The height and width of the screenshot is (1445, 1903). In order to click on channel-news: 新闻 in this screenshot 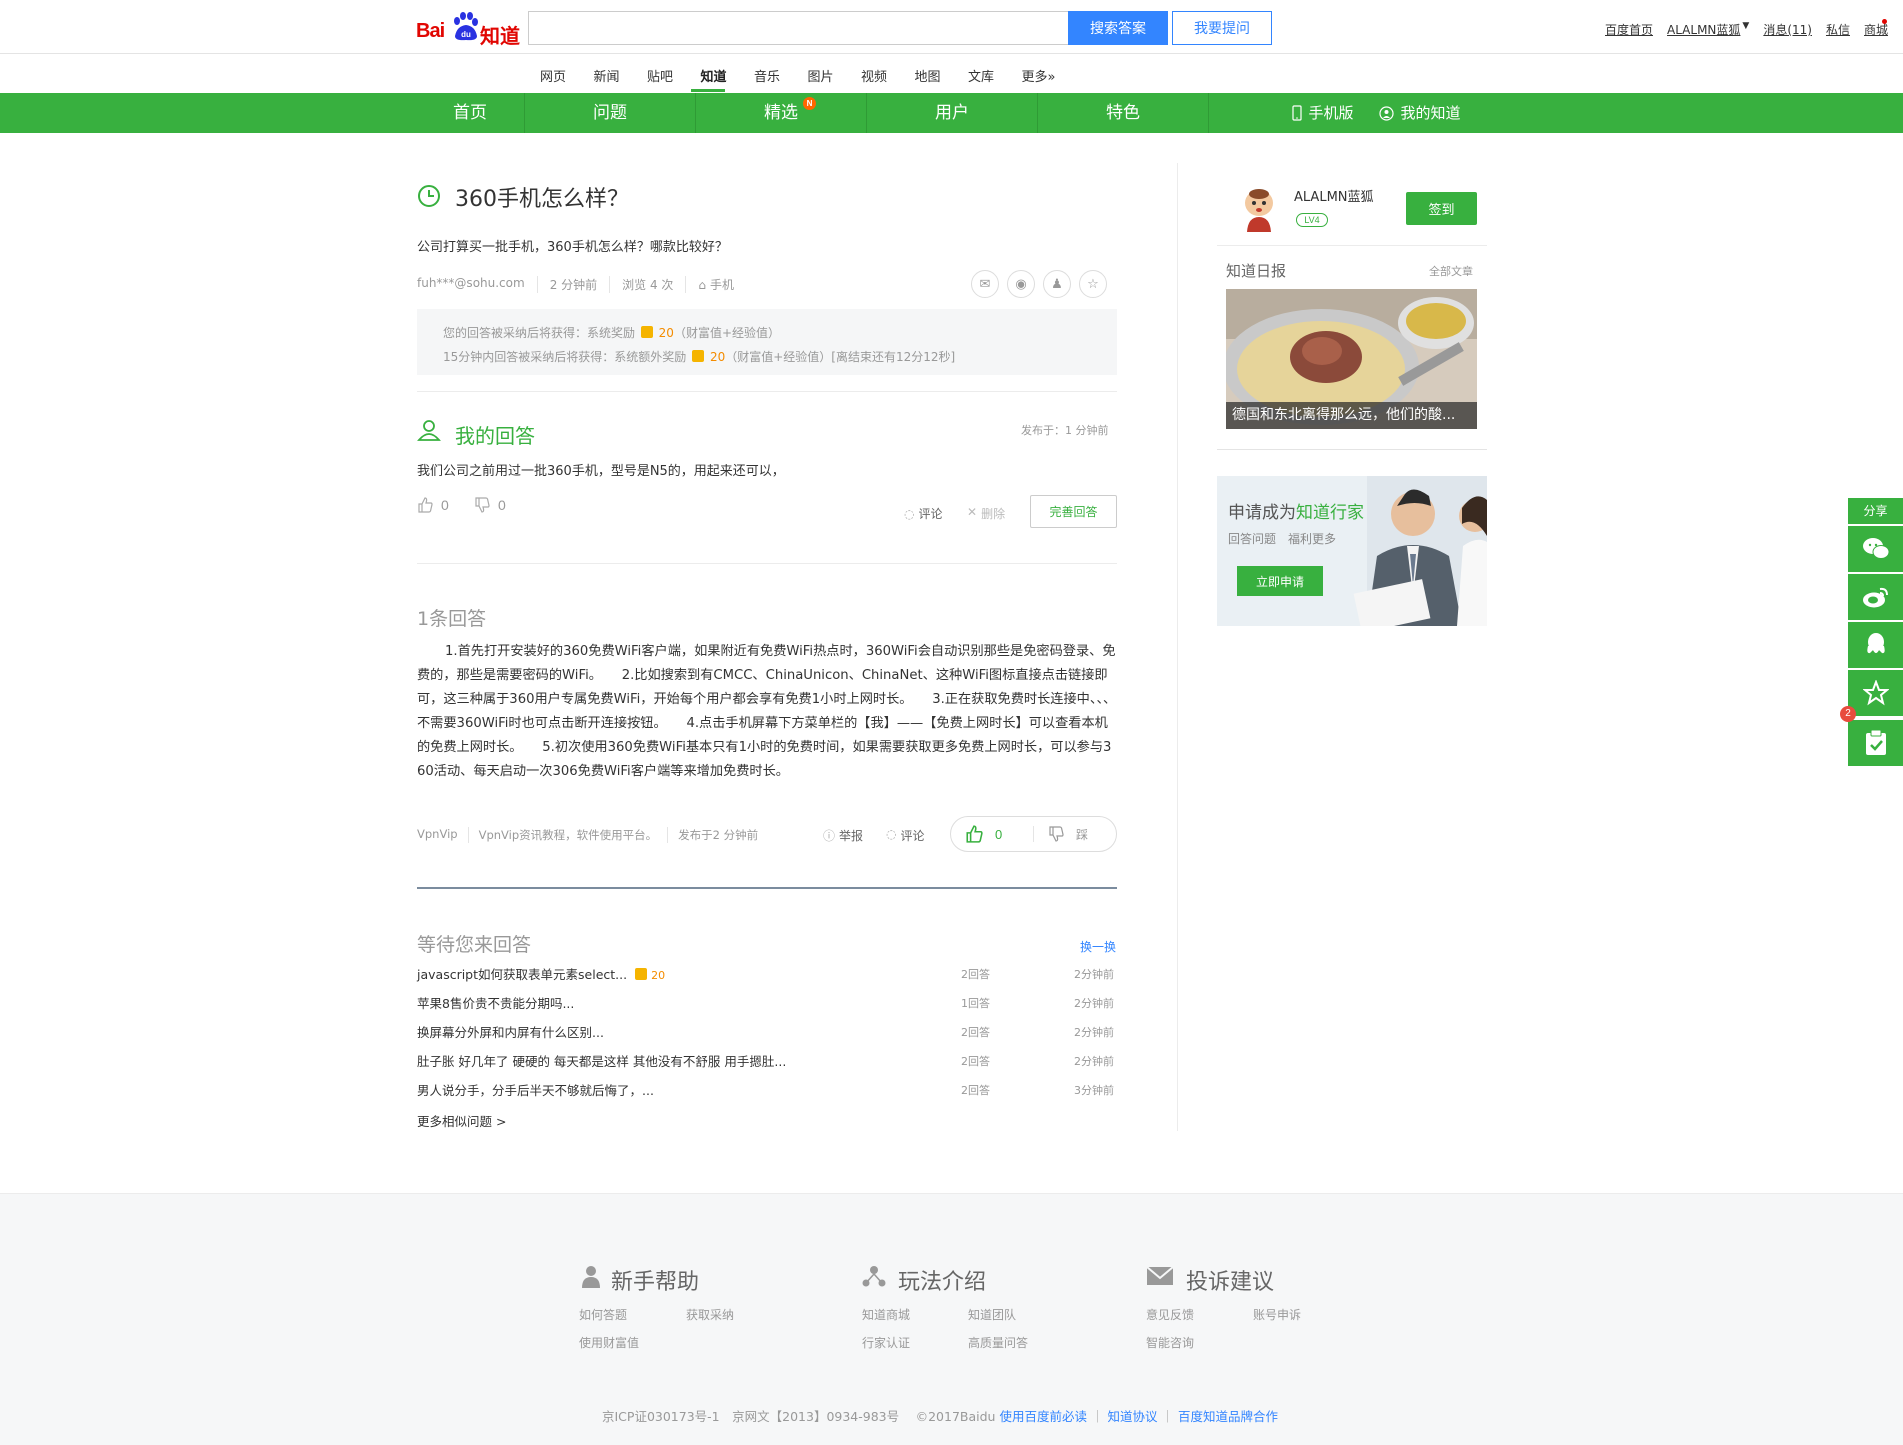, I will do `click(621, 75)`.